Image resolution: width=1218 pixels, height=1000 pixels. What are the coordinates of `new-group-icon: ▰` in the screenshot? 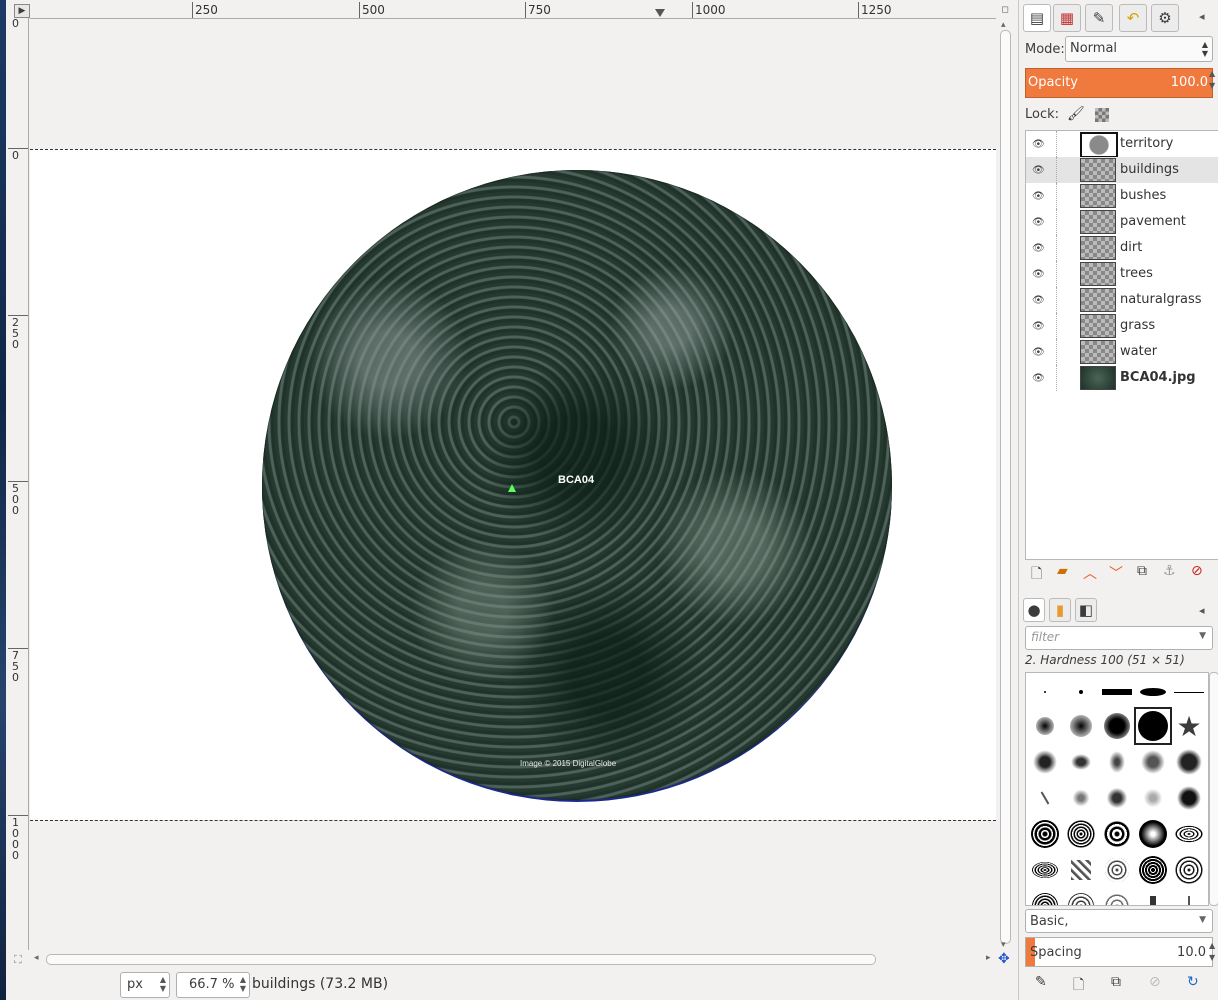 It's located at (1062, 571).